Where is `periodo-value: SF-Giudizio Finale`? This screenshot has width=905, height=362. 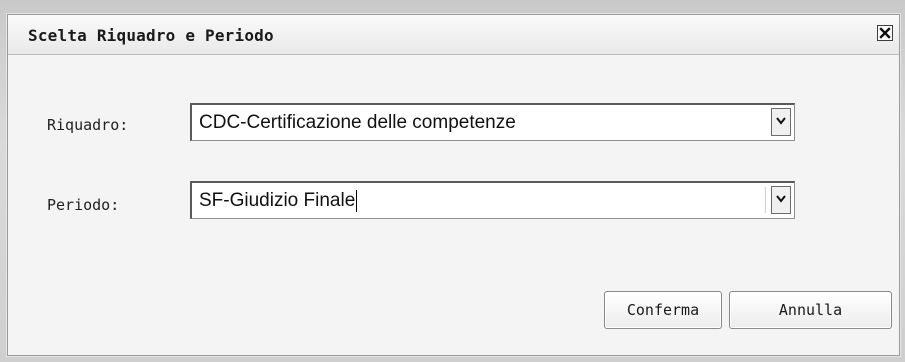
periodo-value: SF-Giudizio Finale is located at coordinates (278, 201).